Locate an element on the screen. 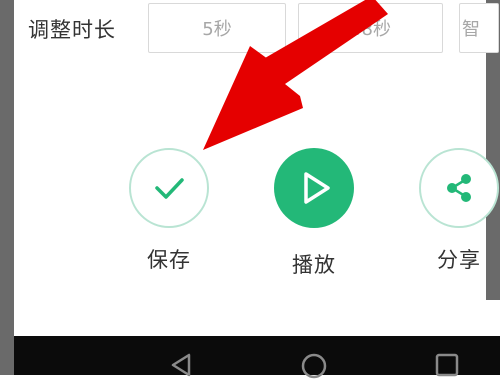 This screenshot has height=380, width=500. play-circle is located at coordinates (314, 188).